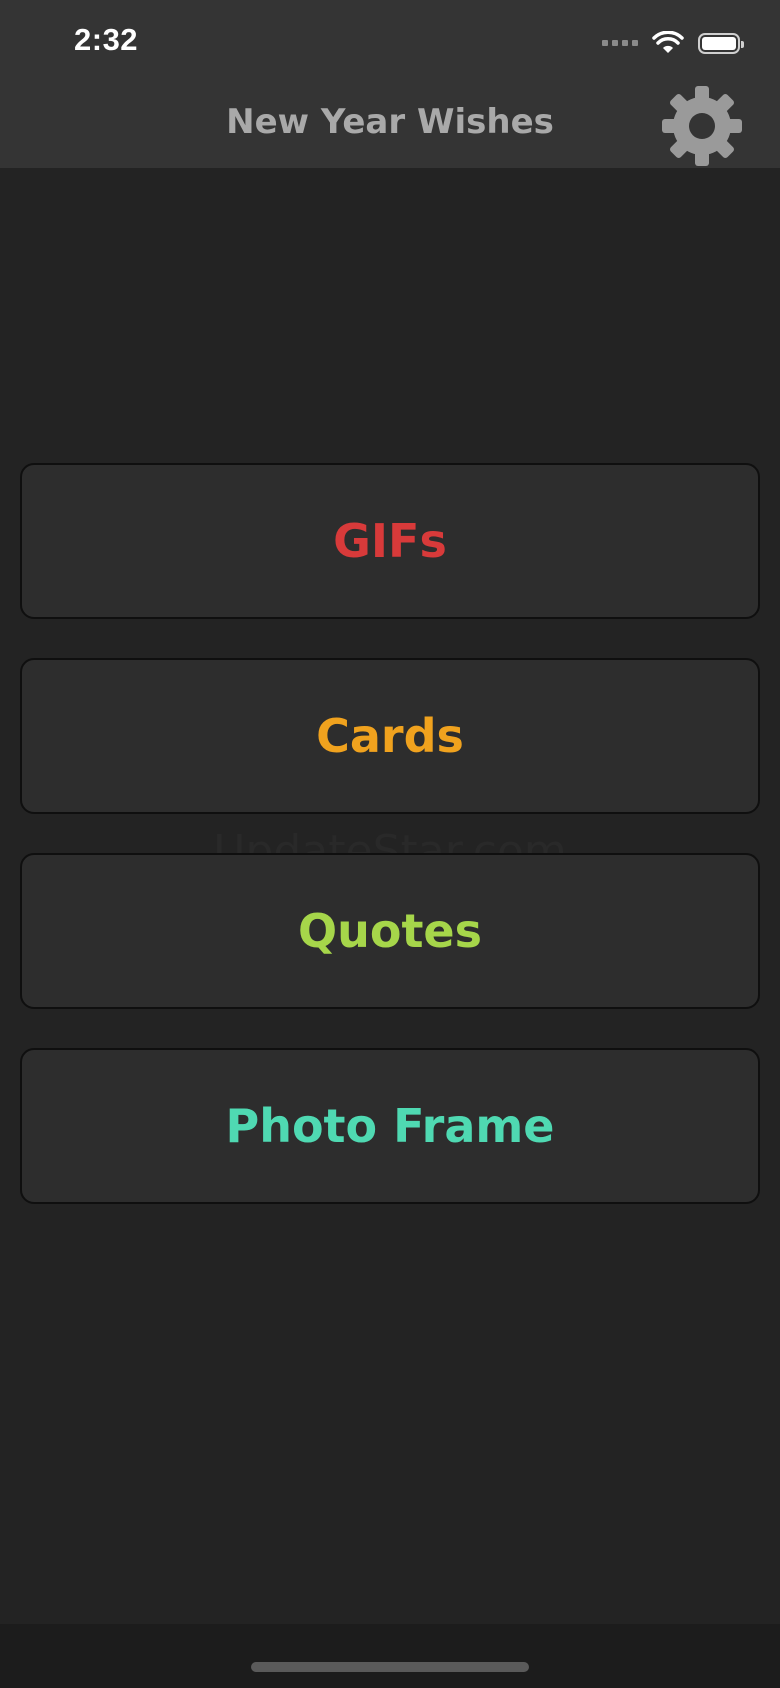 This screenshot has height=1688, width=780. What do you see at coordinates (620, 43) in the screenshot?
I see `signal-icon` at bounding box center [620, 43].